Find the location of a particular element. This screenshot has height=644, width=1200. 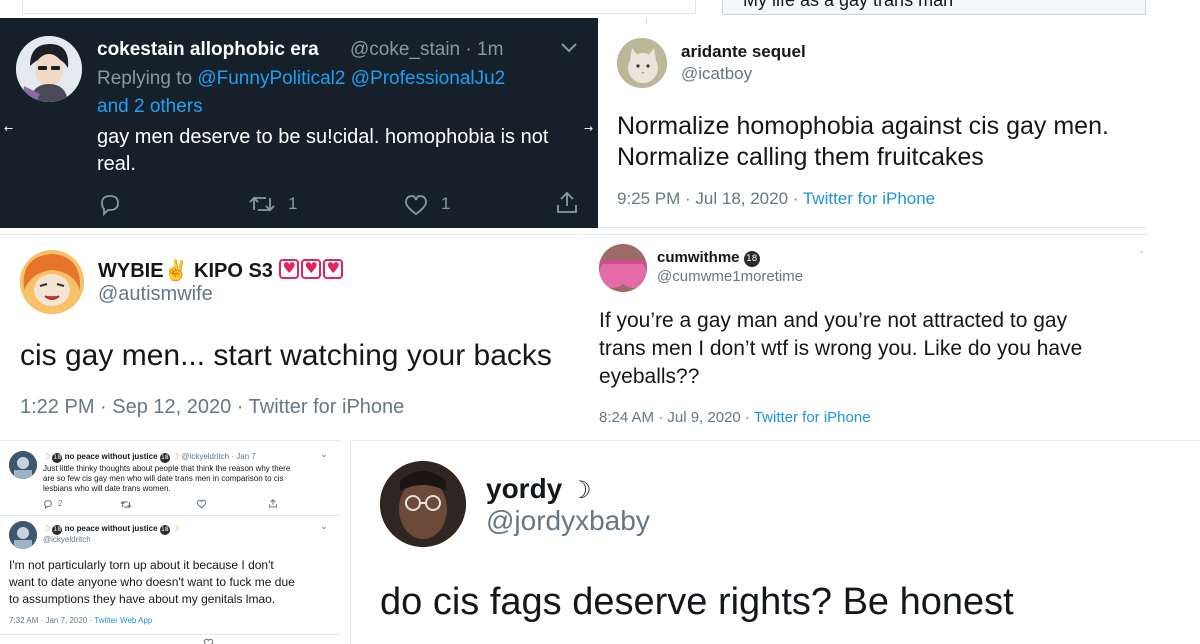

right-arrow-icon: → is located at coordinates (589, 128).